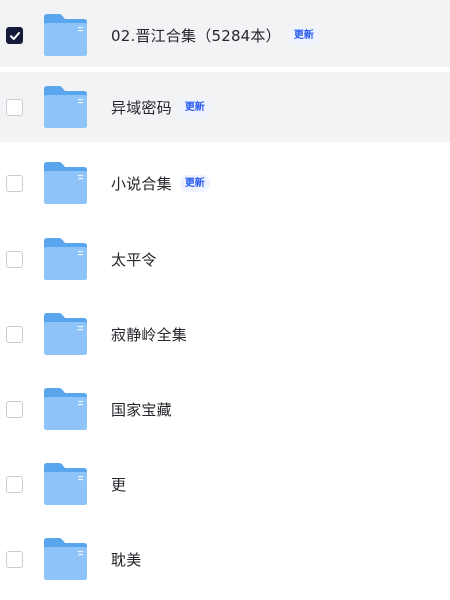 Image resolution: width=450 pixels, height=600 pixels. I want to click on file-name: 国家宝藏, so click(141, 409).